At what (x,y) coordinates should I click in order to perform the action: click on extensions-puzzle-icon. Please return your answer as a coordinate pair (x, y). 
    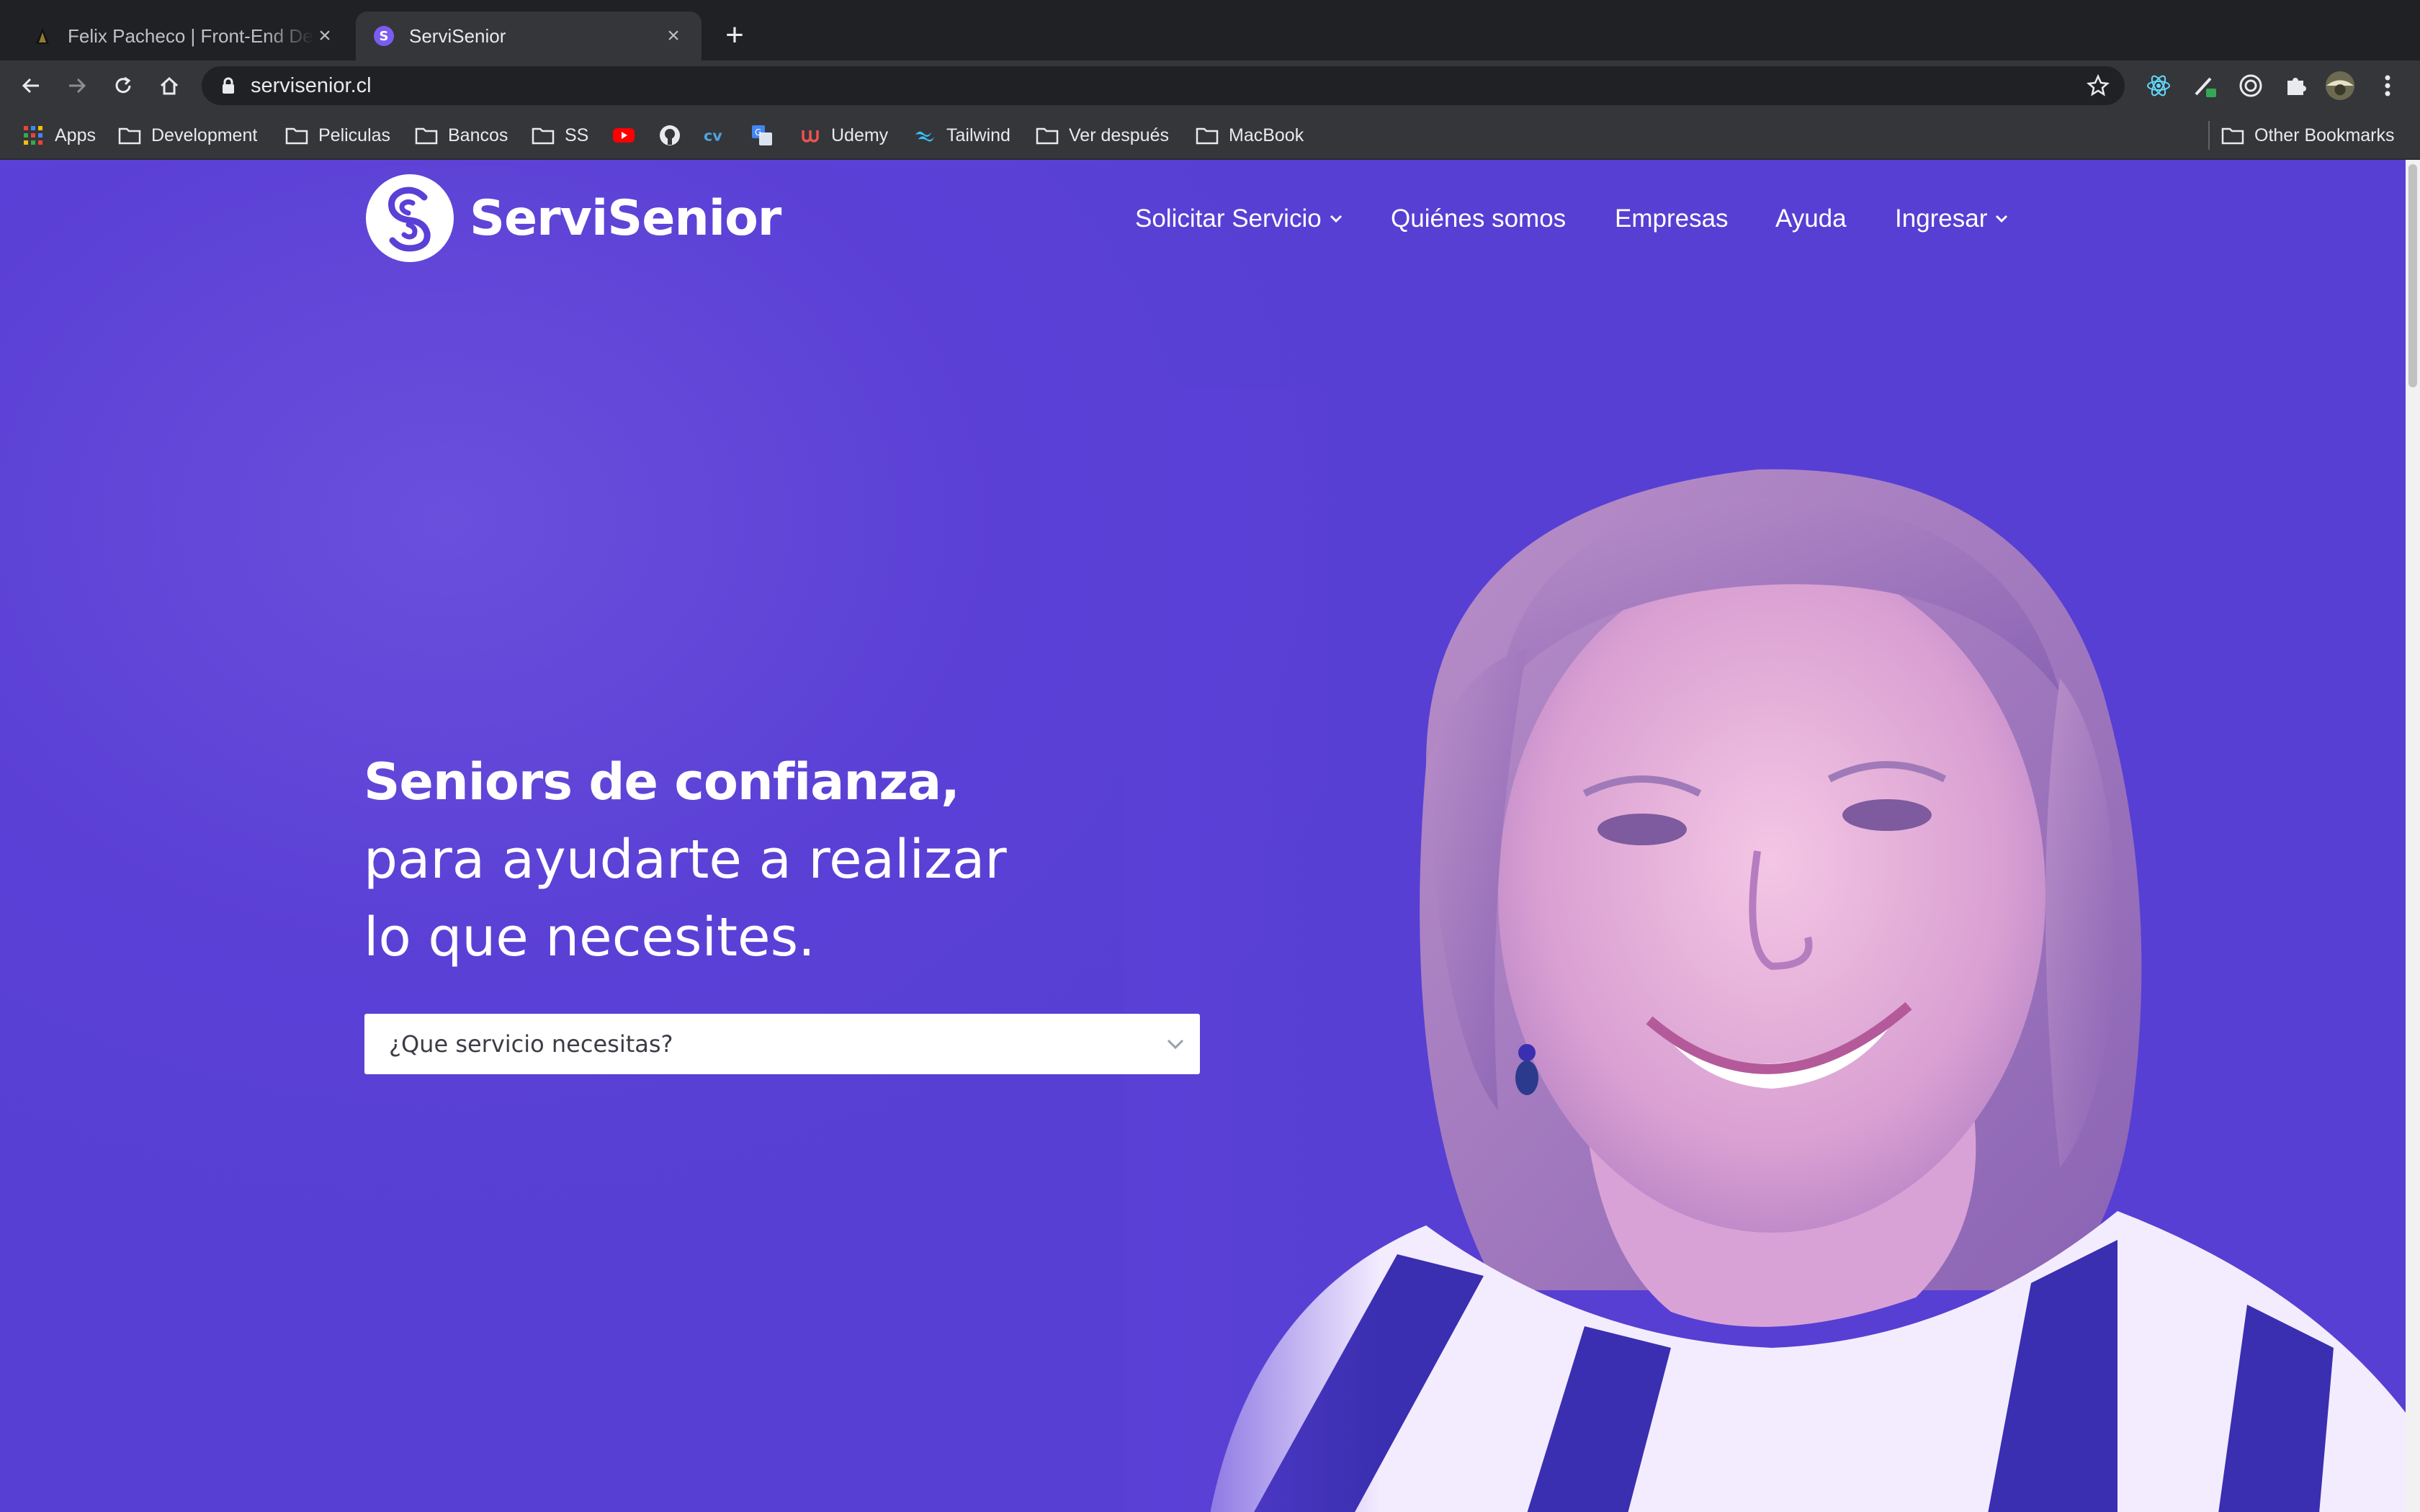
    Looking at the image, I should click on (2295, 86).